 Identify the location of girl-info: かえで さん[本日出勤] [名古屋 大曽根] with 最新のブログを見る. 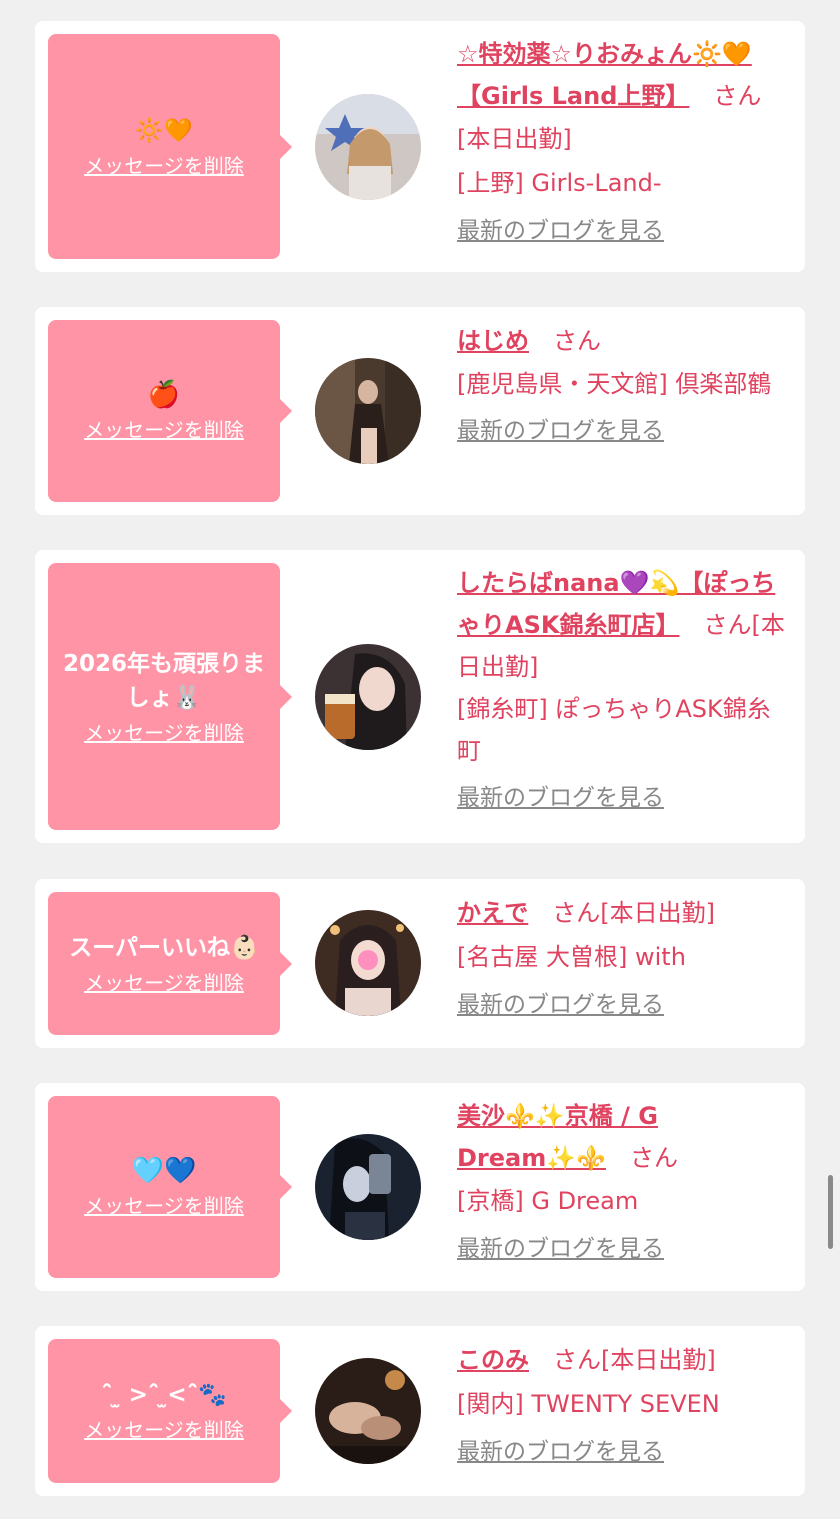
(625, 958).